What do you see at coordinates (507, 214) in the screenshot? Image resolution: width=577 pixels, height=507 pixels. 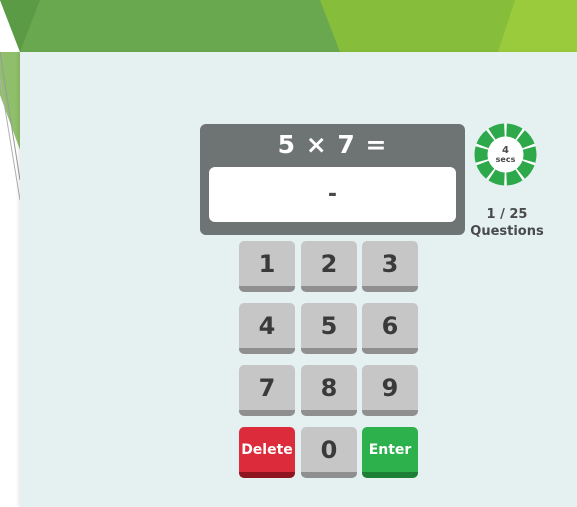 I see `progress-count: 1 / 25` at bounding box center [507, 214].